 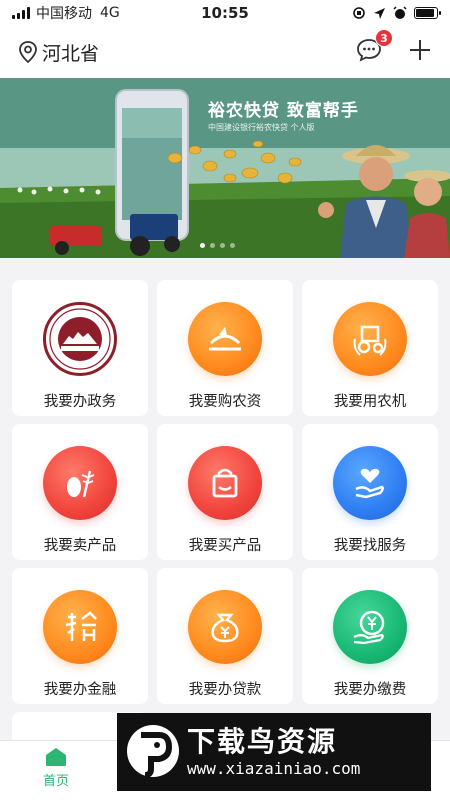 I want to click on app-header: 河北省 3, so click(x=225, y=52).